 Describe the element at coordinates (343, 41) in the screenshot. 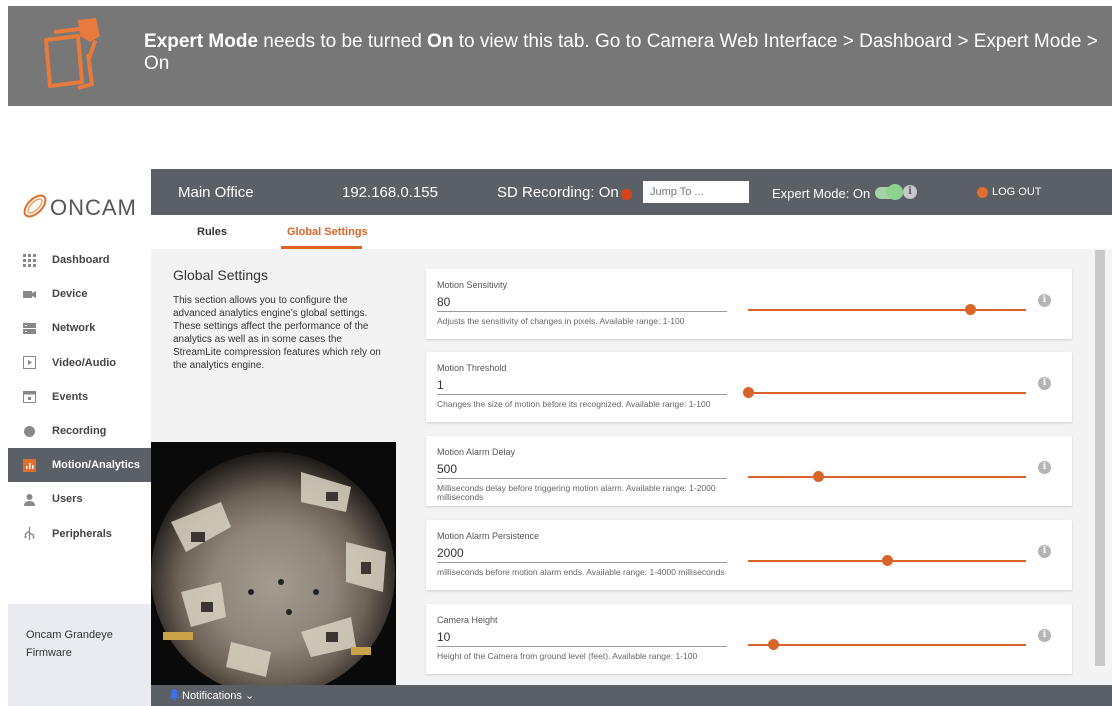

I see `banner-text-part1: needs to be turned` at that location.